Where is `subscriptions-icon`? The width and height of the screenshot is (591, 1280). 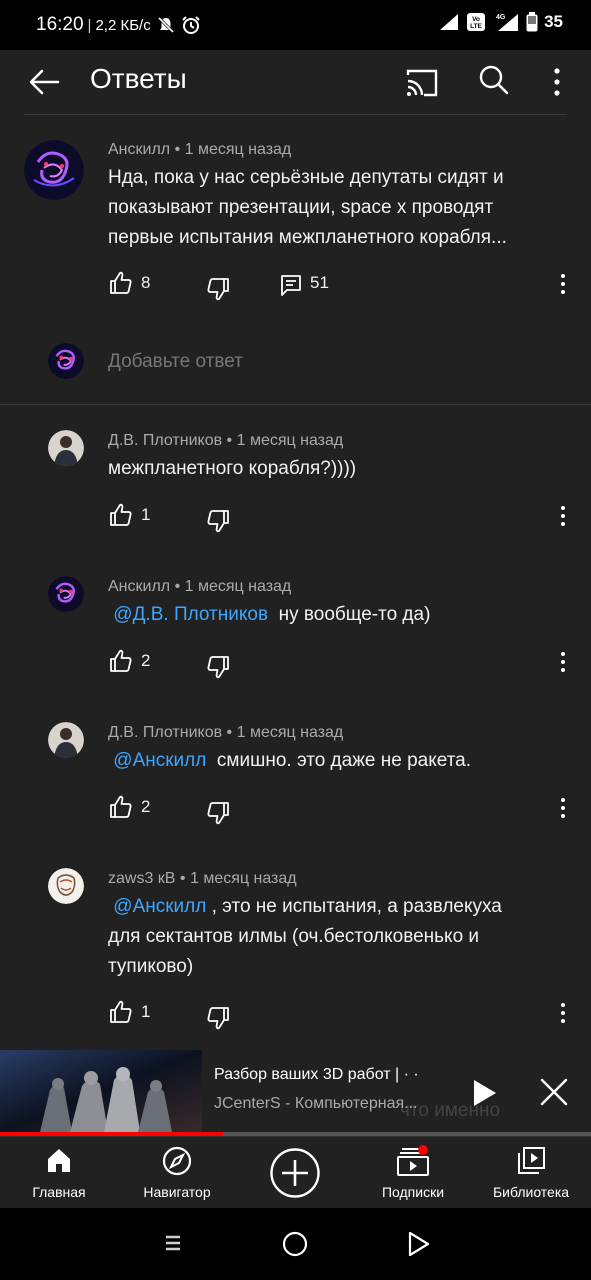
subscriptions-icon is located at coordinates (413, 1160).